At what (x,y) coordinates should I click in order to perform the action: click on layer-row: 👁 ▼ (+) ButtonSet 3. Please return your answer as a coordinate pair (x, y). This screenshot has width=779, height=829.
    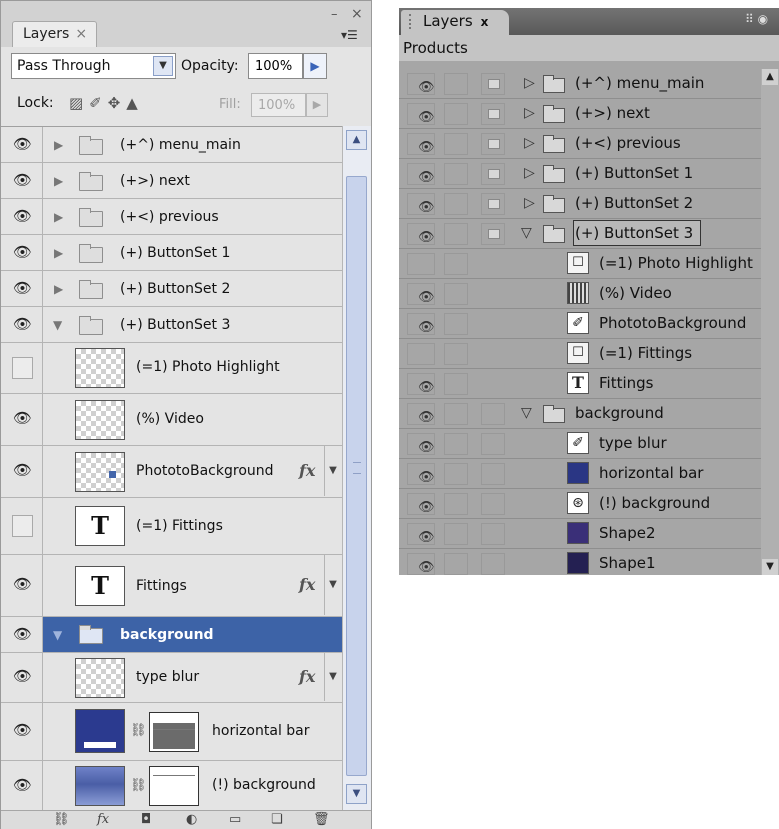
    Looking at the image, I should click on (171, 325).